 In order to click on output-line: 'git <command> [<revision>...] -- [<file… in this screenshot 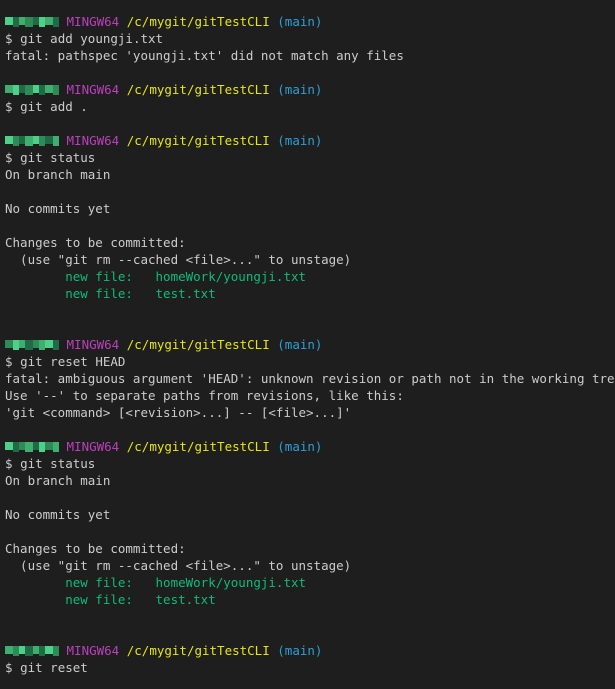, I will do `click(178, 412)`.